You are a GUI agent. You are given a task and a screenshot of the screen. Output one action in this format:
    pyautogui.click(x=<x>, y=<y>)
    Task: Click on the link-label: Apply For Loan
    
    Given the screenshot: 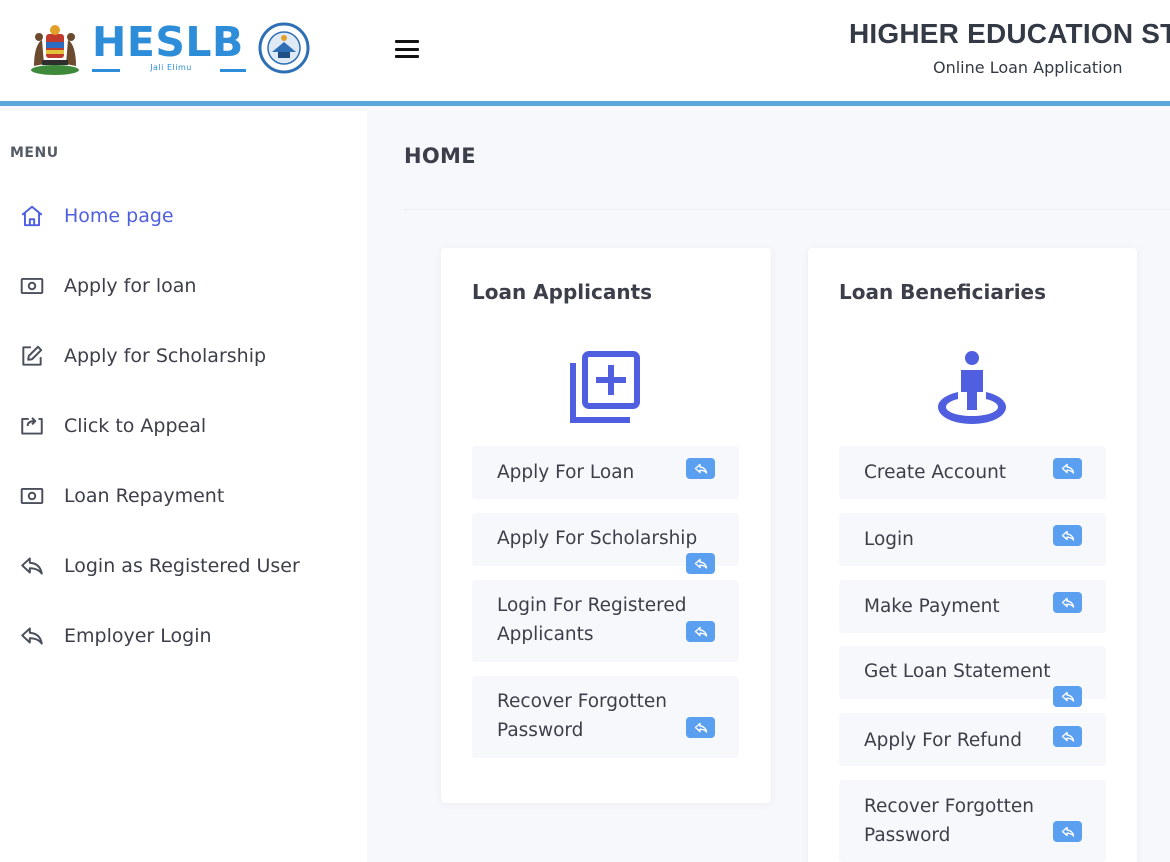 What is the action you would take?
    pyautogui.click(x=566, y=472)
    